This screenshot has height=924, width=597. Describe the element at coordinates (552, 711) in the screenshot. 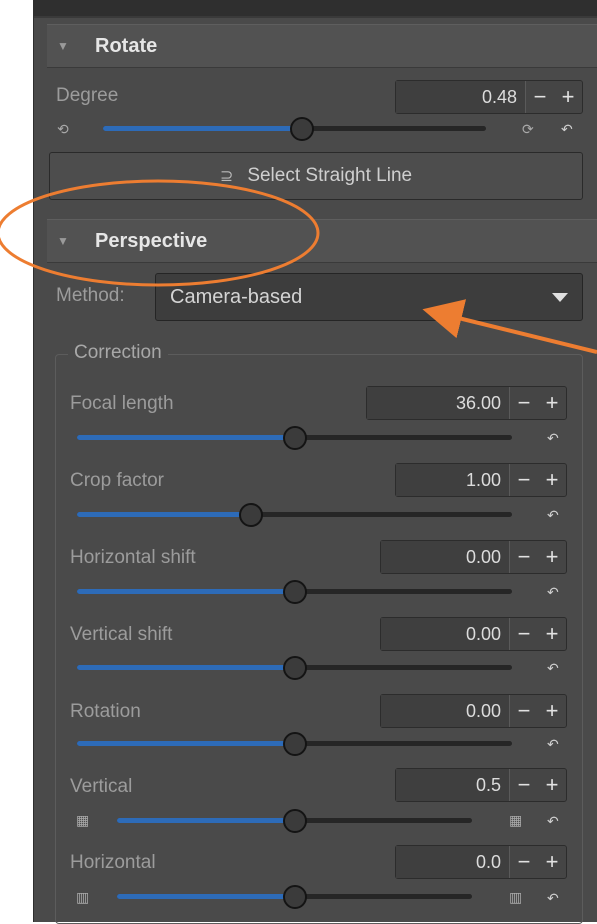

I see `rotation-plus-button: +` at that location.